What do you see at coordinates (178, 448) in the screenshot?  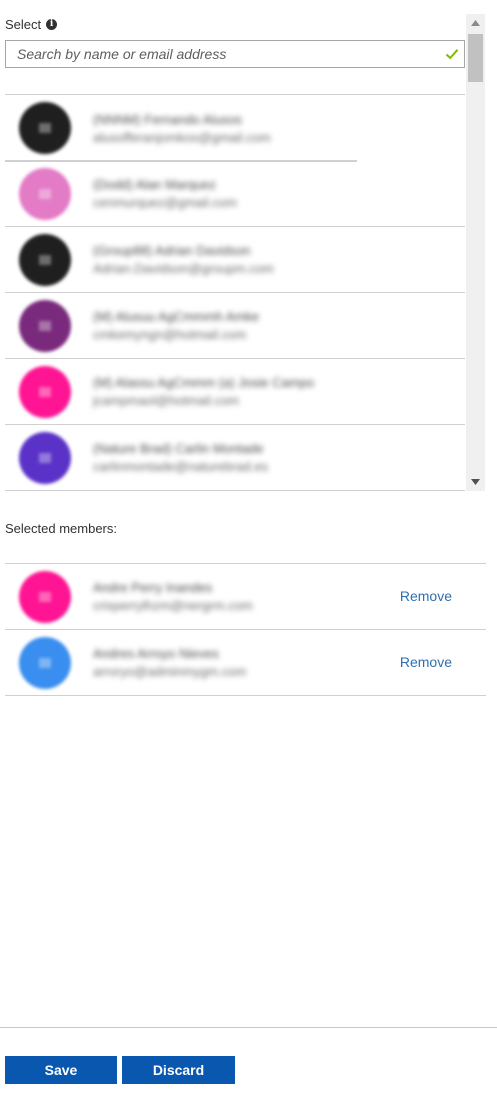 I see `result-name: (Nature Brad) Carlin Montade` at bounding box center [178, 448].